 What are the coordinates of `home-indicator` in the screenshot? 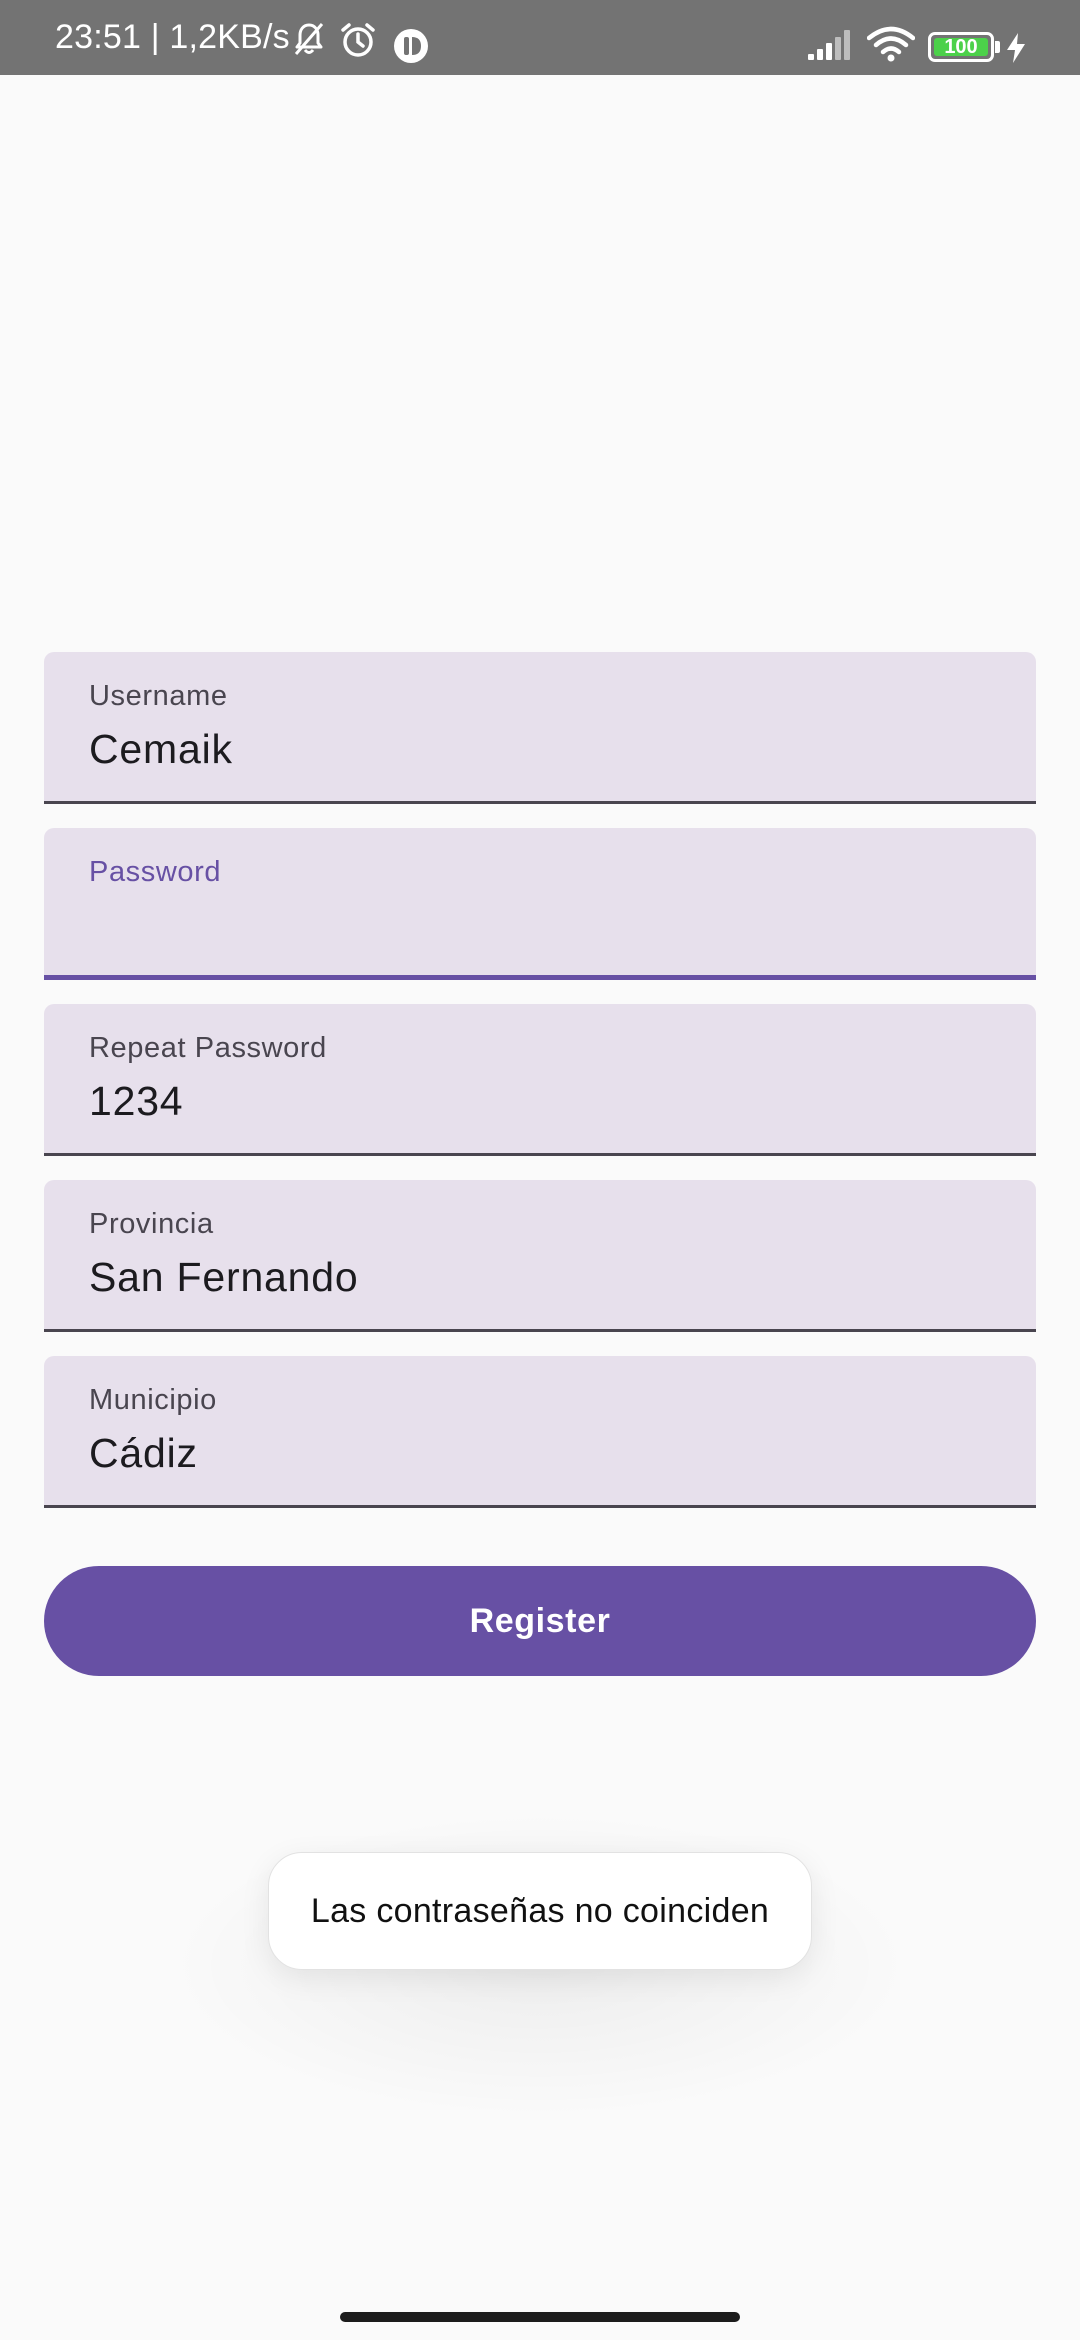 It's located at (540, 2317).